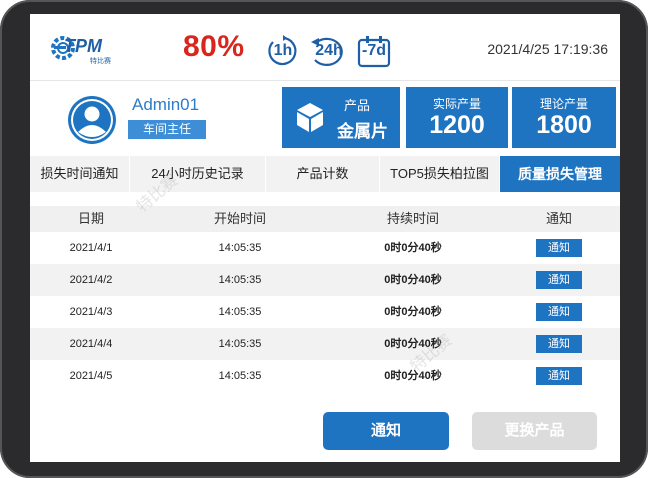 The width and height of the screenshot is (648, 478). What do you see at coordinates (386, 431) in the screenshot?
I see `notify-button: 通知` at bounding box center [386, 431].